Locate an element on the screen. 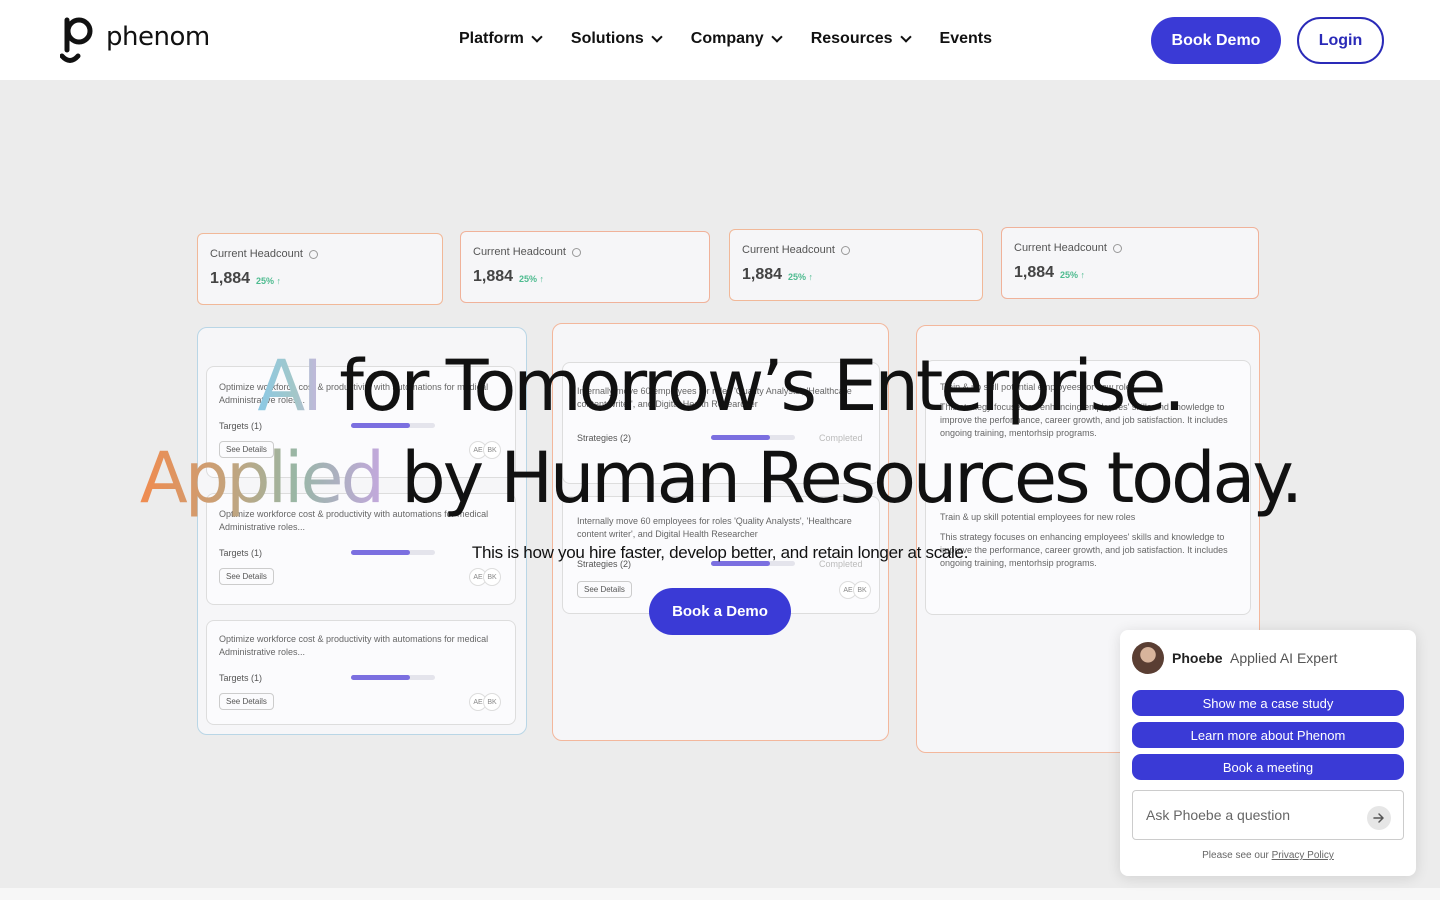  menu-platform-label: Platform is located at coordinates (491, 38).